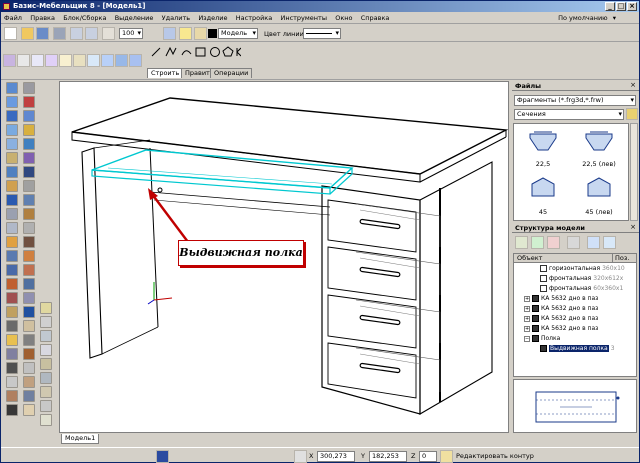 Image resolution: width=640 pixels, height=463 pixels. I want to click on files-folder-select: Сечения, so click(569, 114).